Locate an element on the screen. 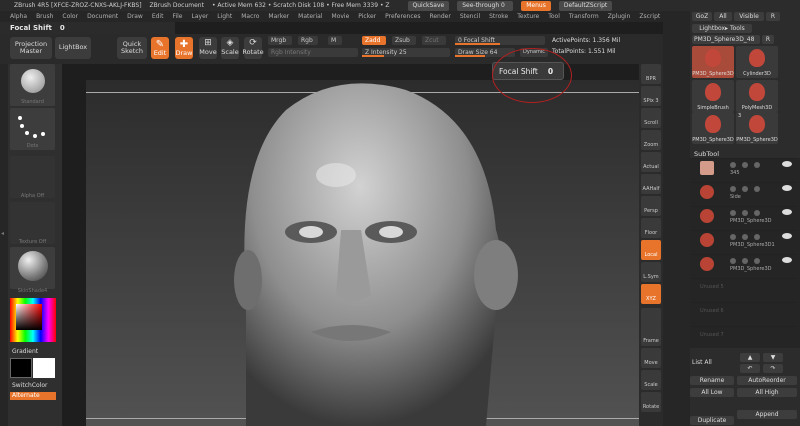 The image size is (800, 426). draw-button: ✚ Draw is located at coordinates (184, 48).